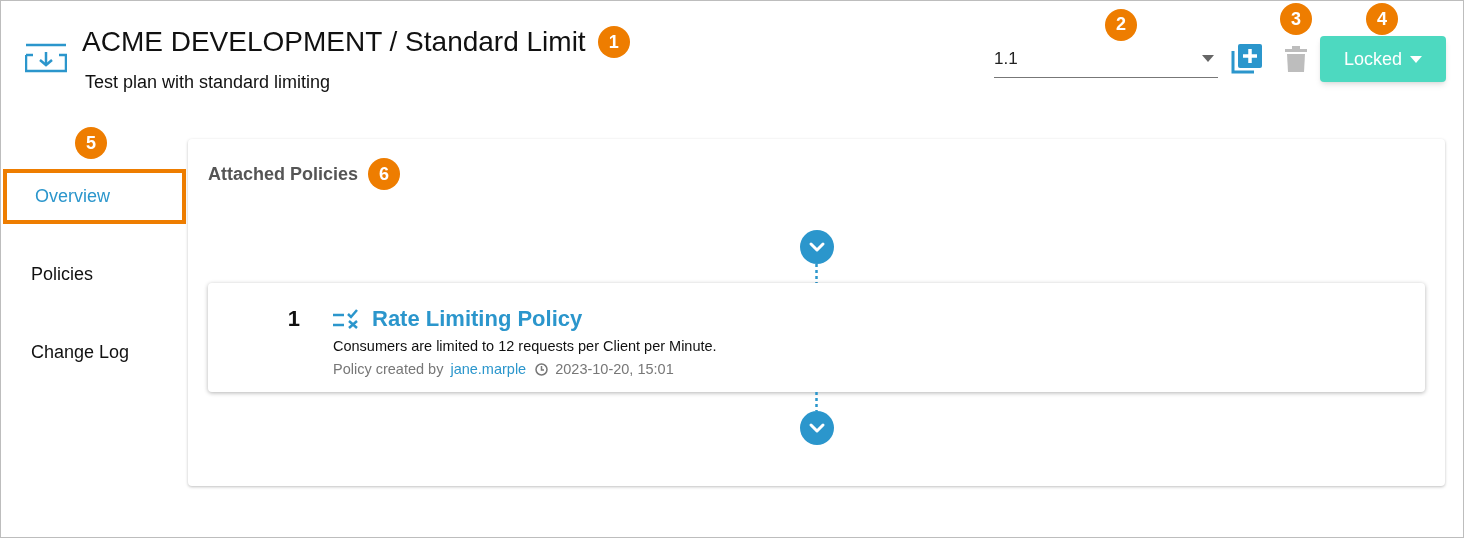  I want to click on timestamp: 2023-10-20, 15:01, so click(614, 369).